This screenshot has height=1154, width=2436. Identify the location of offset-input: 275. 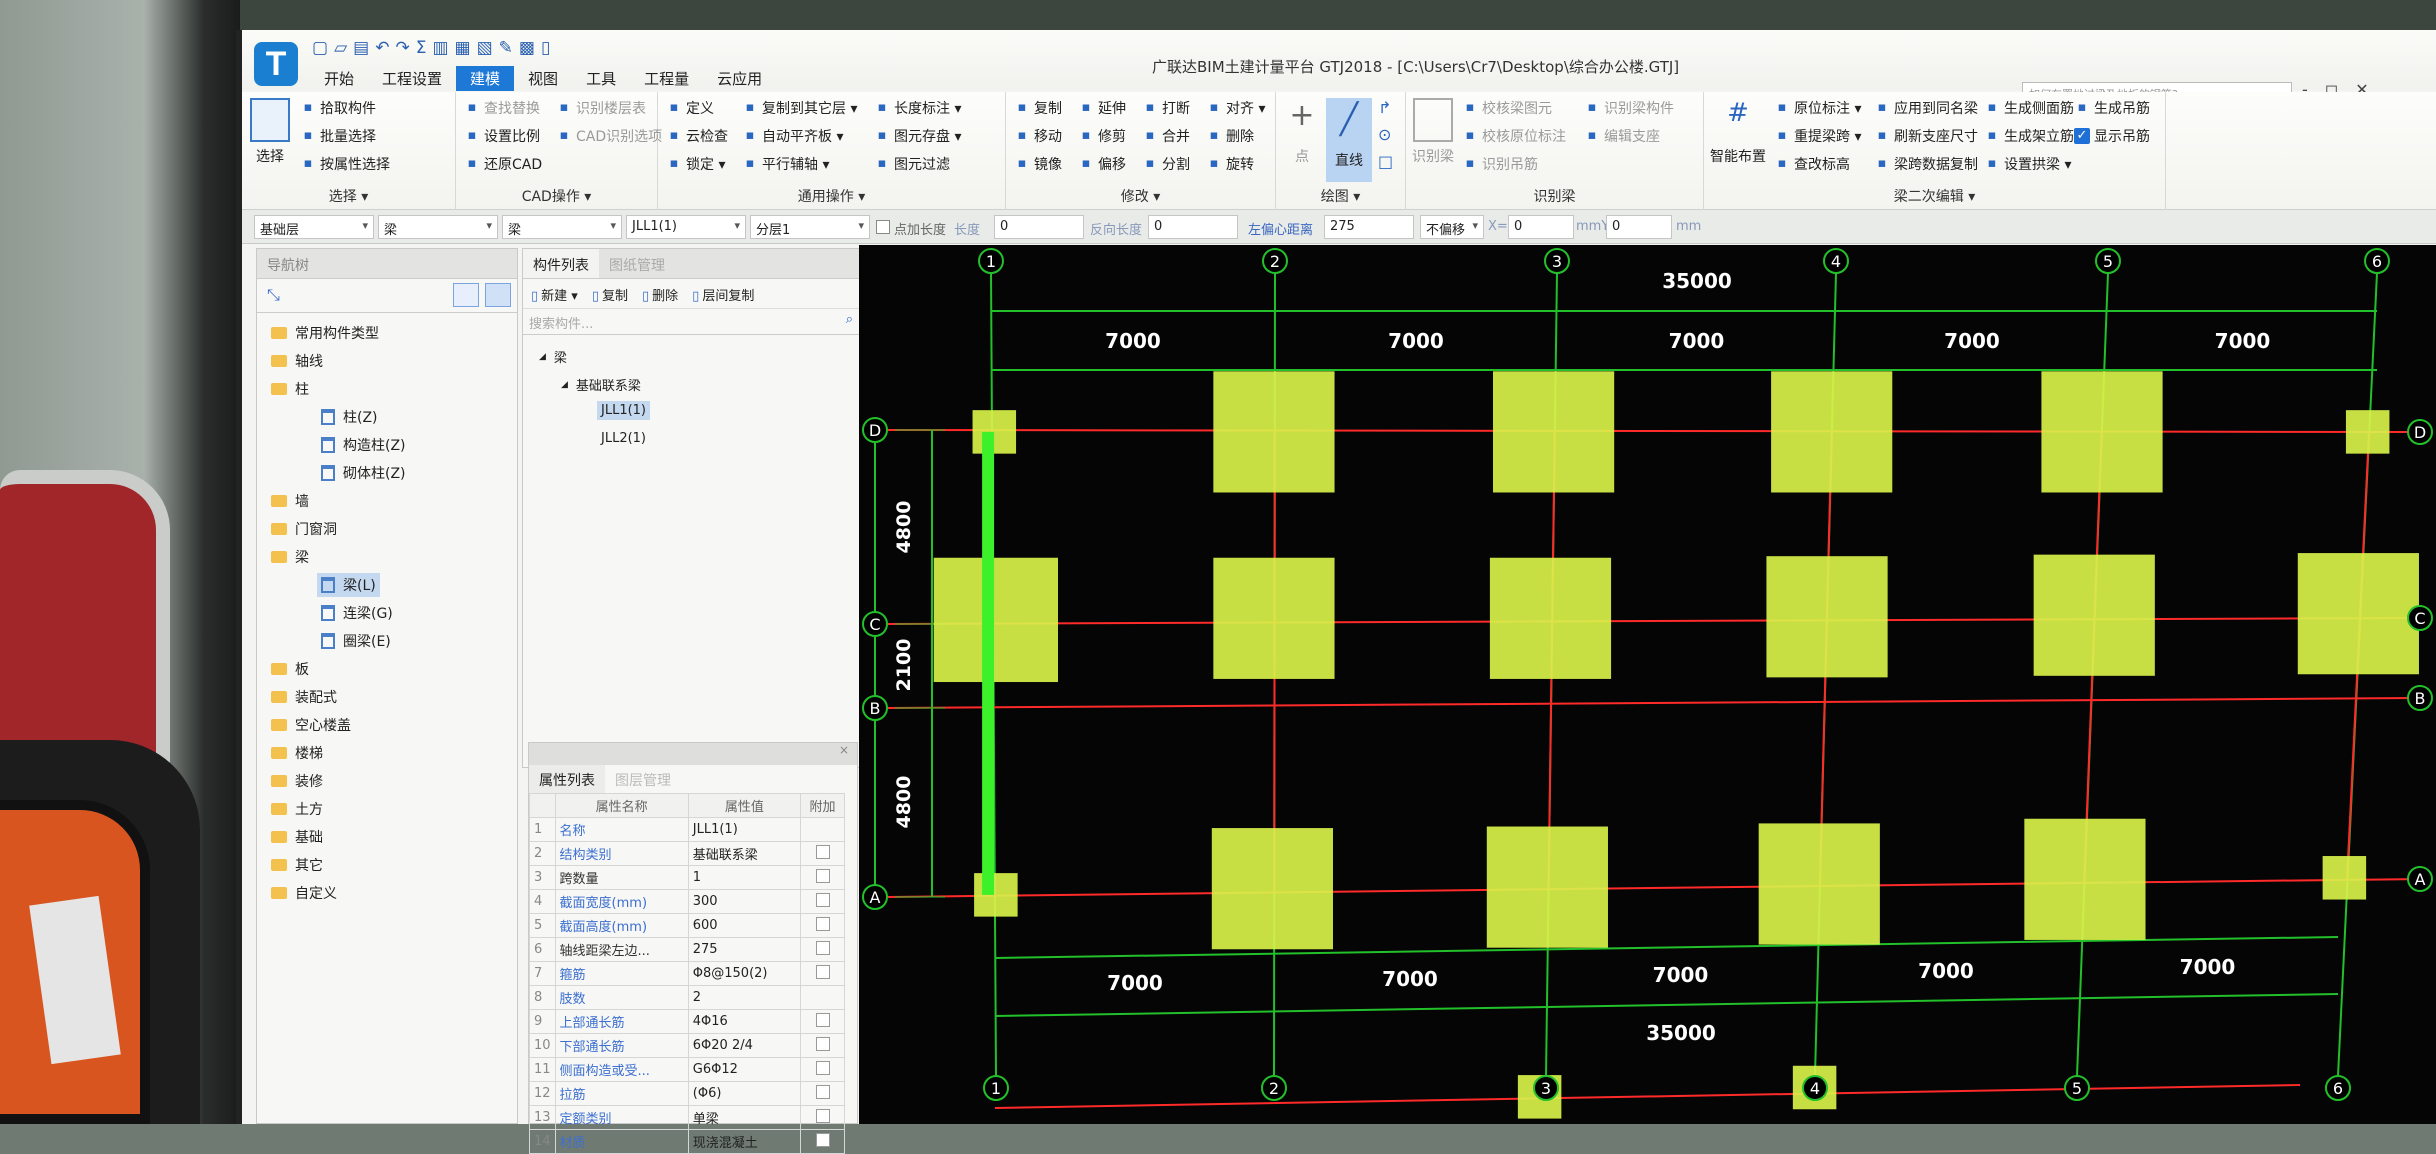
(1369, 227).